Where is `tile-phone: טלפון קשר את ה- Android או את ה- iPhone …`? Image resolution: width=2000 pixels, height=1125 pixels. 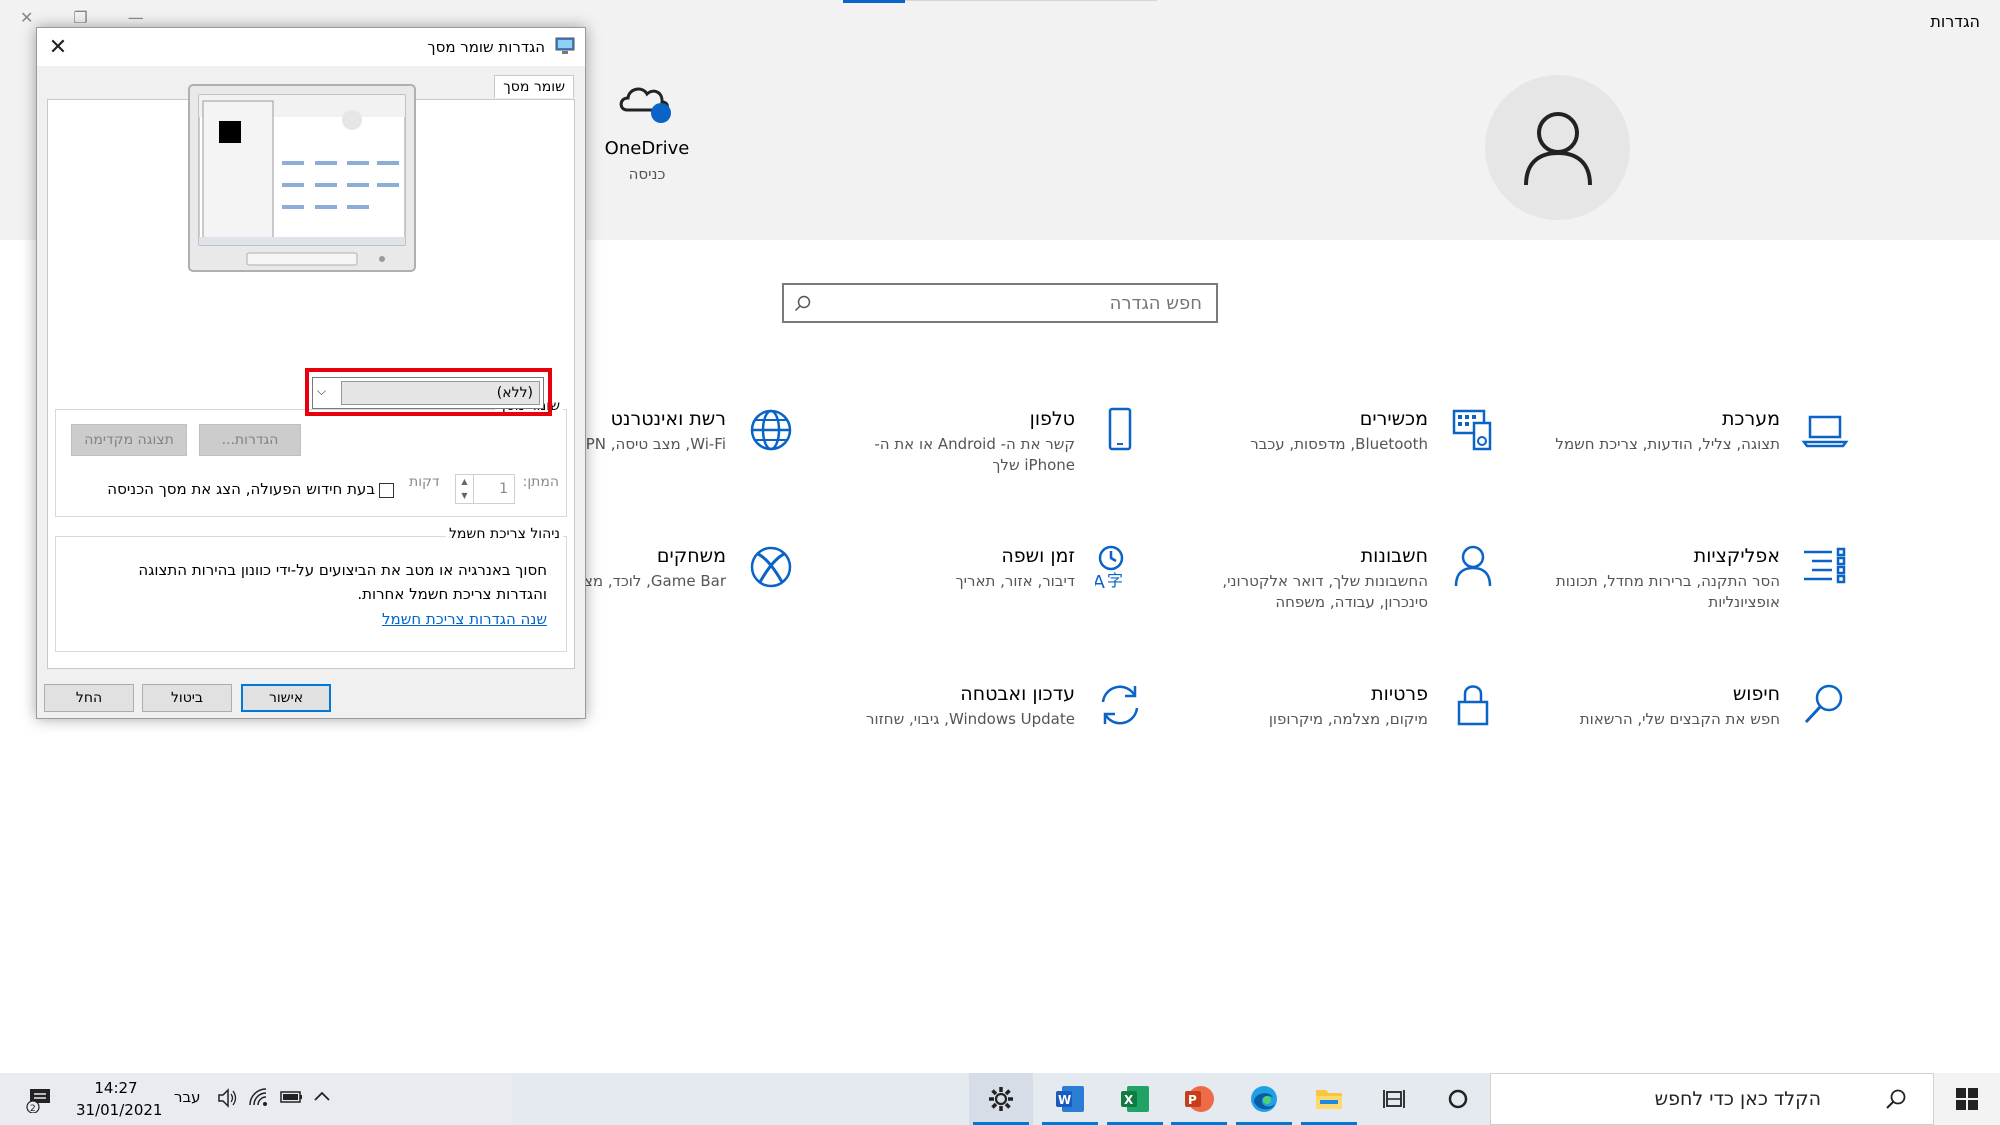 tile-phone: טלפון קשר את ה- Android או את ה- iPhone … is located at coordinates (975, 450).